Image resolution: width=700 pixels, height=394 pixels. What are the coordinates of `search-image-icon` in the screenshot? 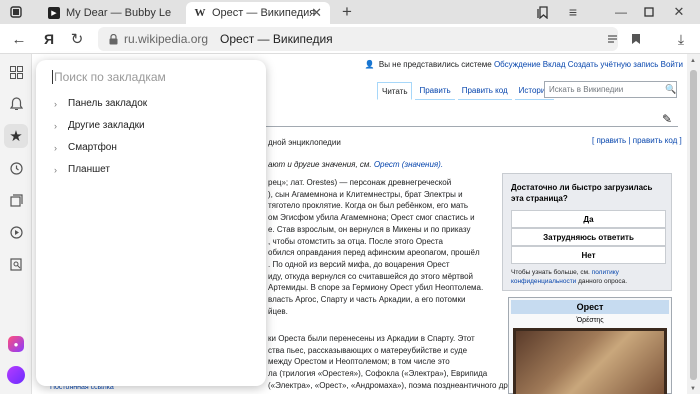 It's located at (16, 264).